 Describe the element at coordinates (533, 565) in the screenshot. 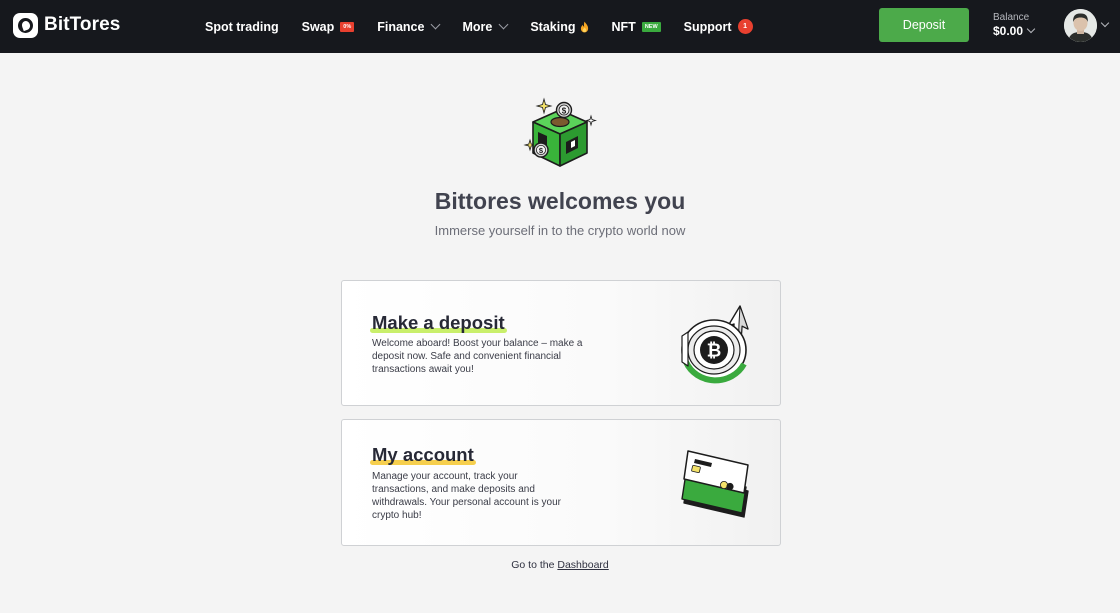

I see `footer-prefix: Go to the` at that location.